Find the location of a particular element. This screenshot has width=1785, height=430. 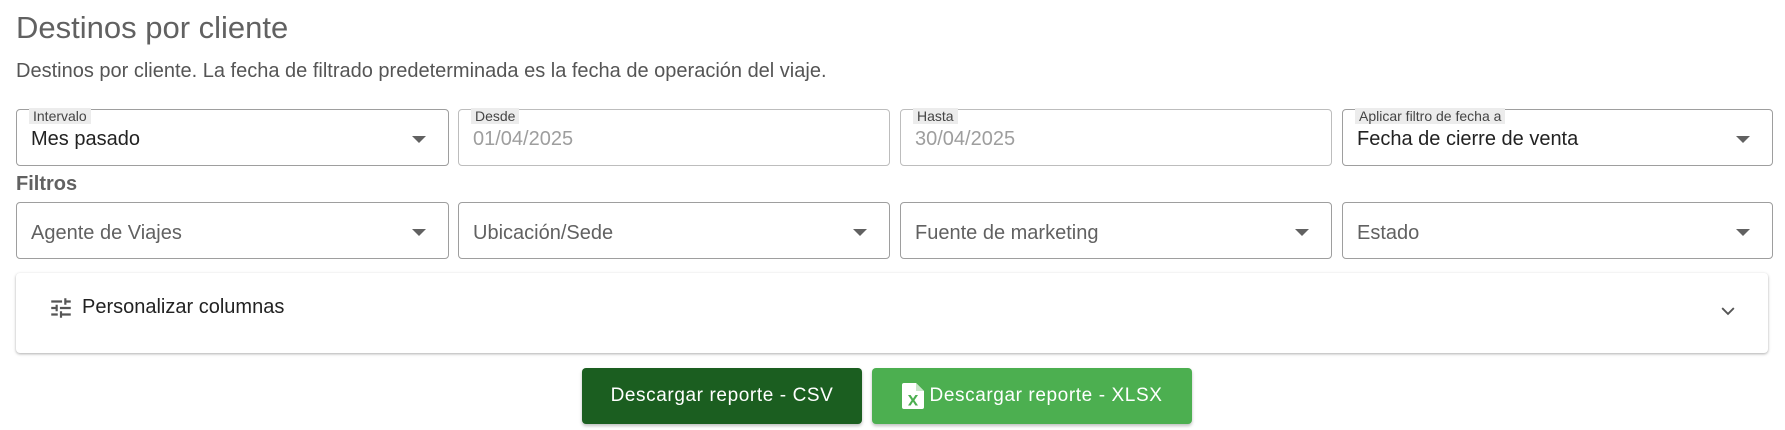

apply-date-filter-value: Fecha de cierre de venta is located at coordinates (1468, 139).